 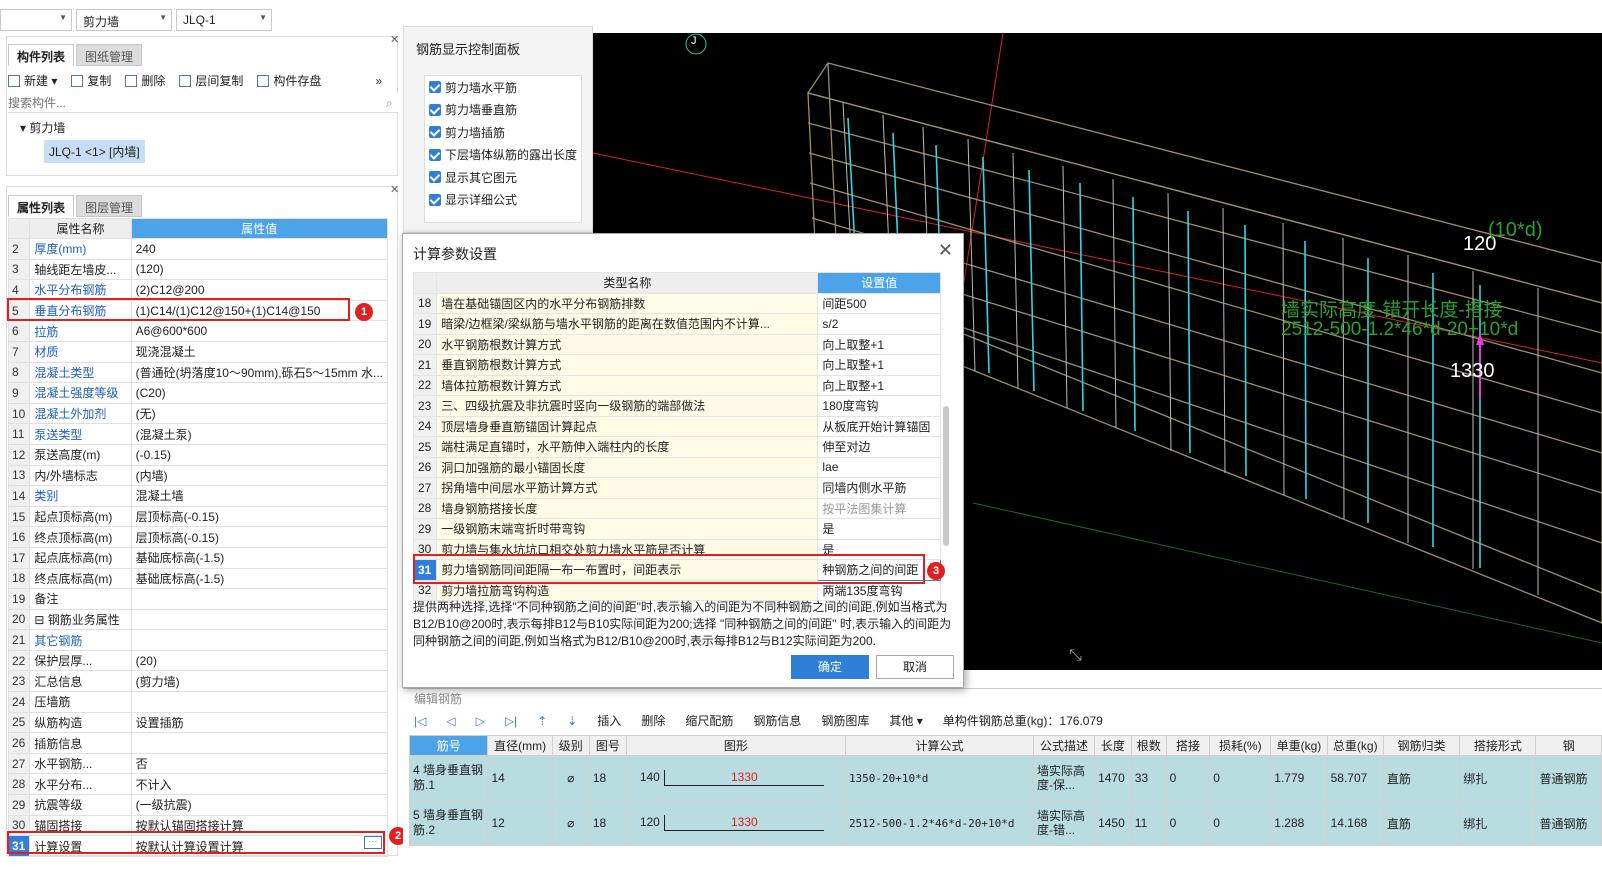 I want to click on save-component-button: 构件存盘, so click(x=289, y=80).